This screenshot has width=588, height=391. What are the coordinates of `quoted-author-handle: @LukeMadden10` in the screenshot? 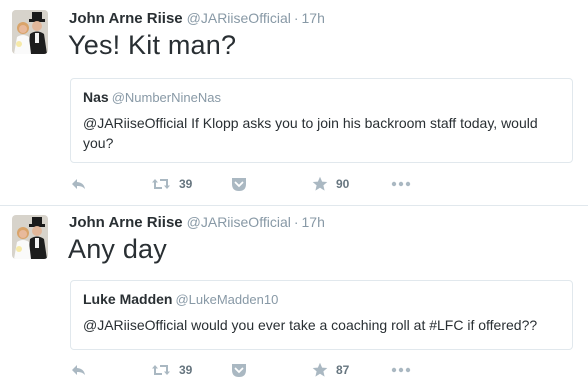 It's located at (227, 299).